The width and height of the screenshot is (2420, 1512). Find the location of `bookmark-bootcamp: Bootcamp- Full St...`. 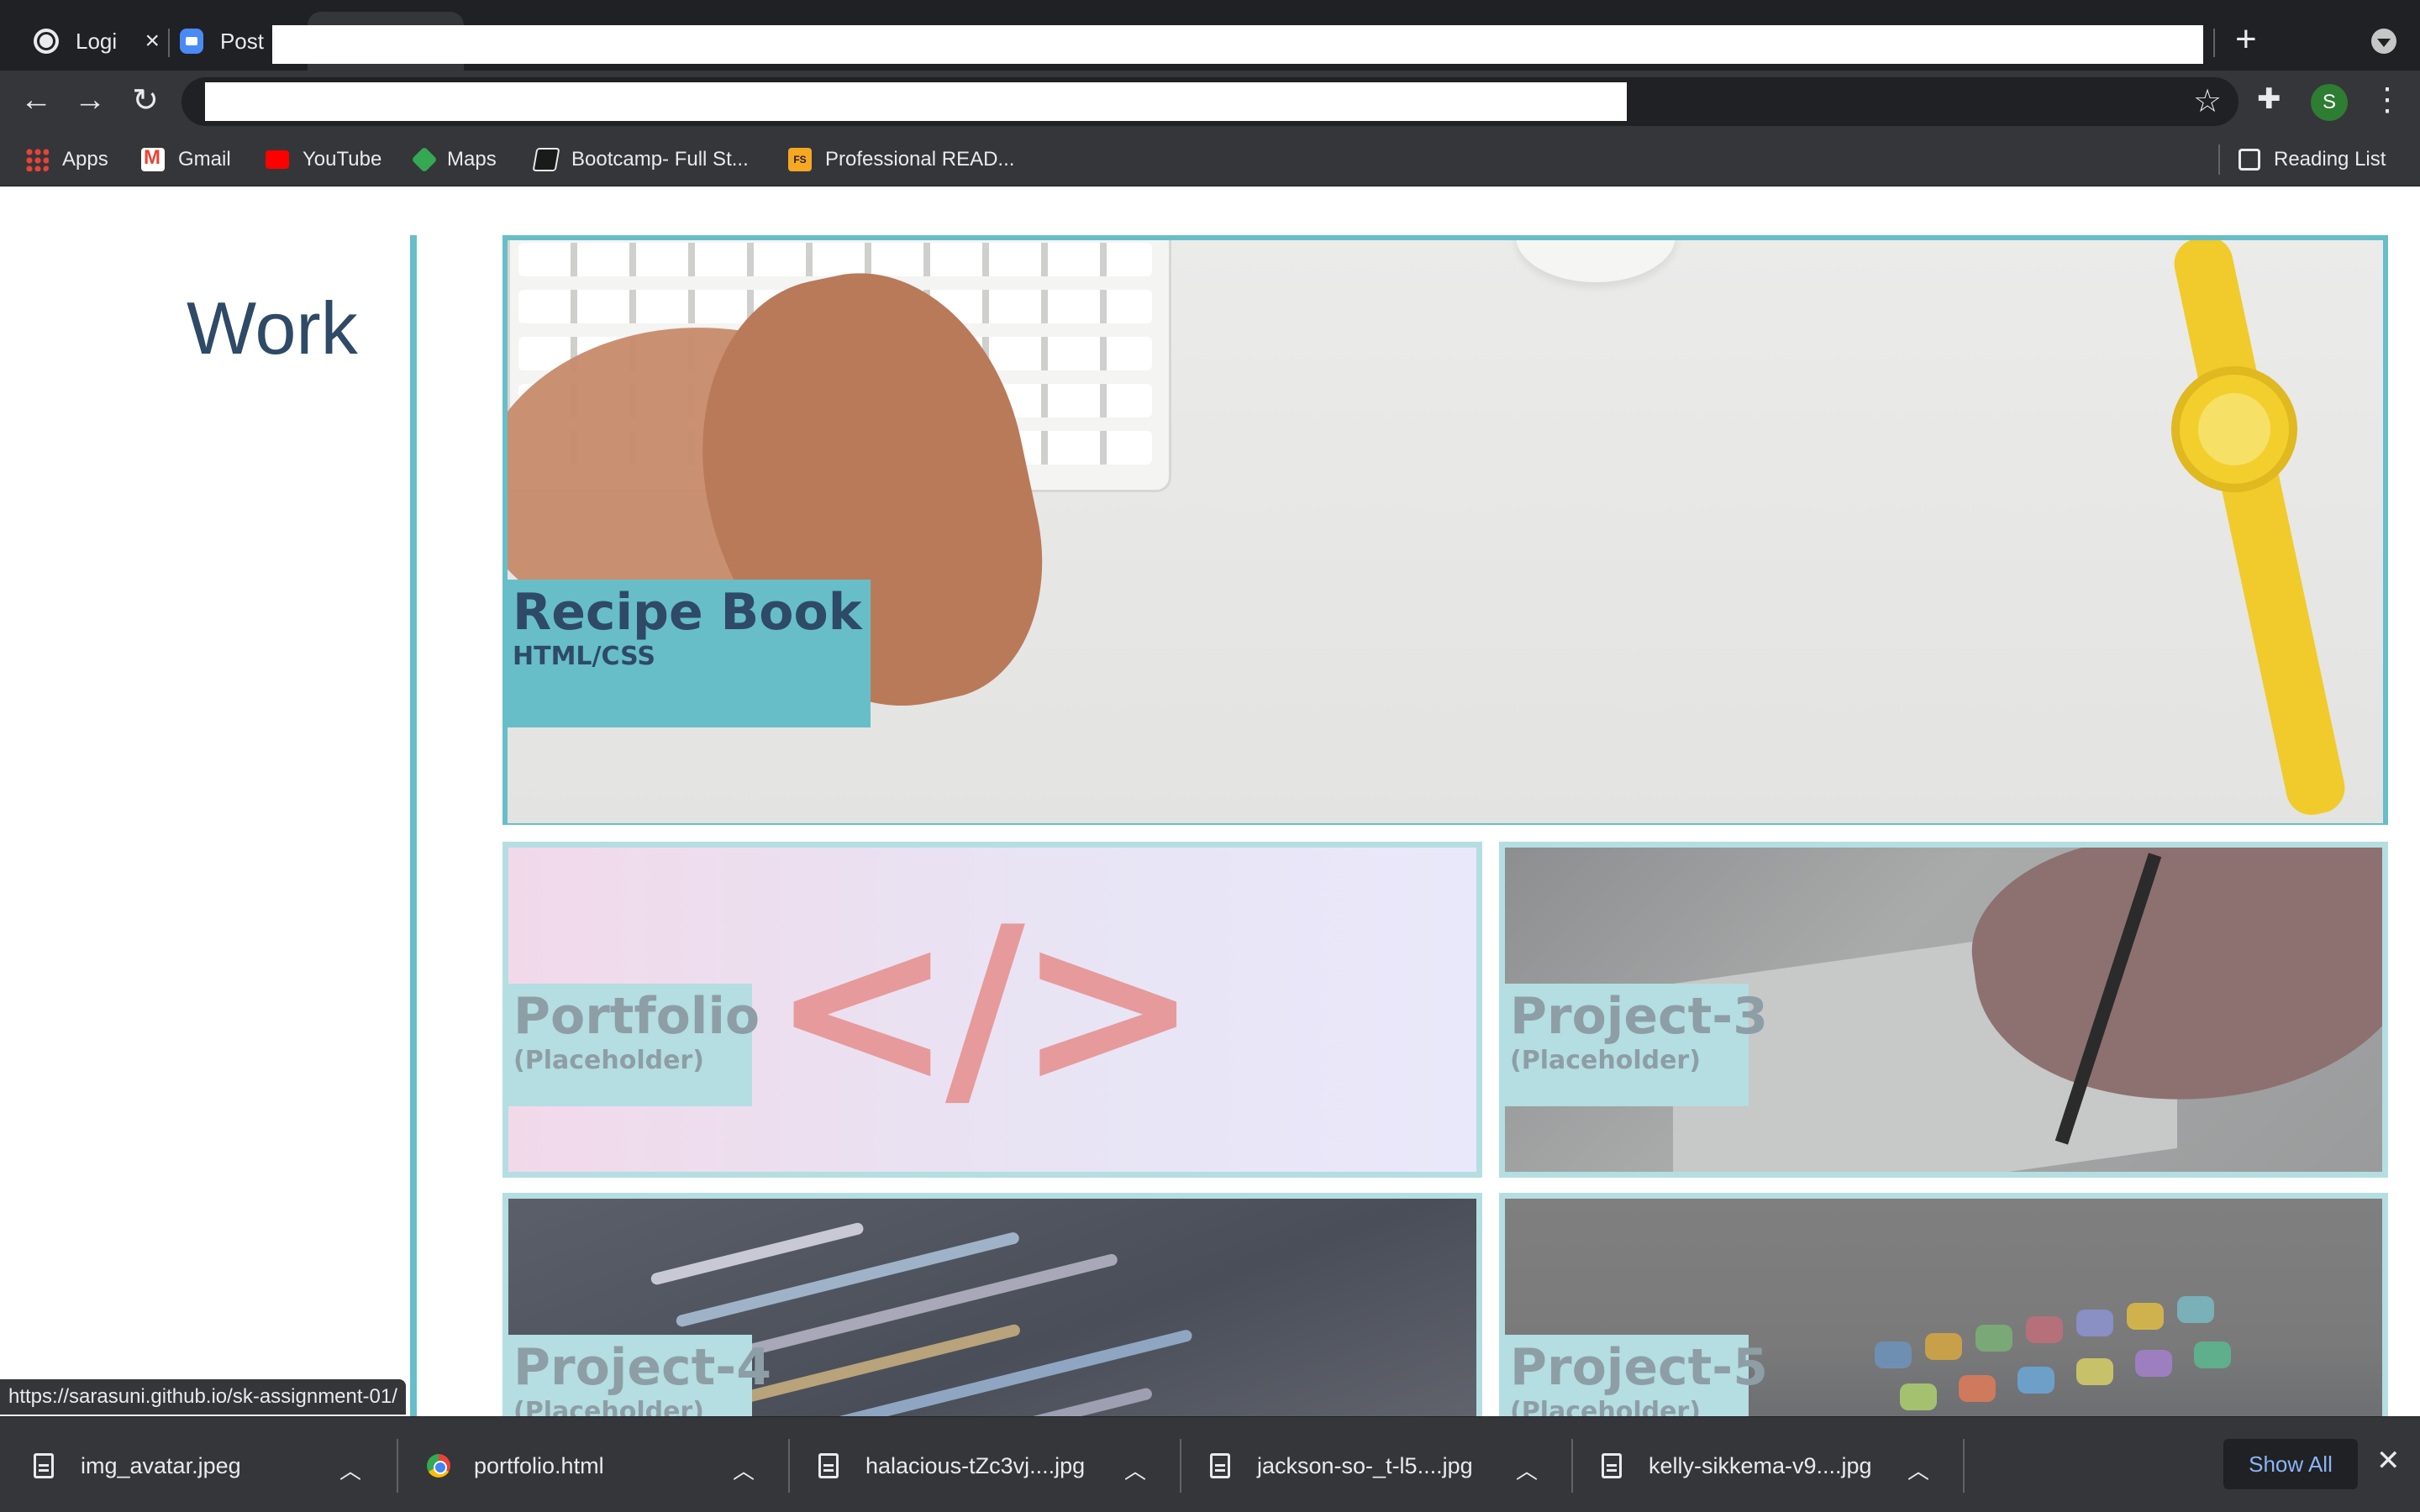

bookmark-bootcamp: Bootcamp- Full St... is located at coordinates (641, 159).